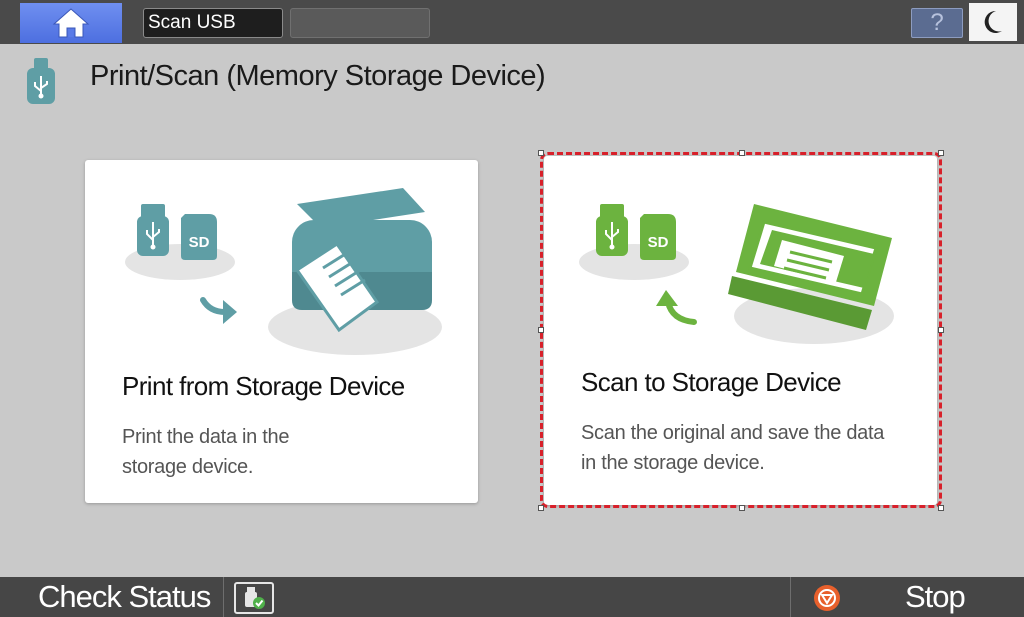 Image resolution: width=1024 pixels, height=617 pixels. Describe the element at coordinates (283, 271) in the screenshot. I see `print-illustration: SD` at that location.